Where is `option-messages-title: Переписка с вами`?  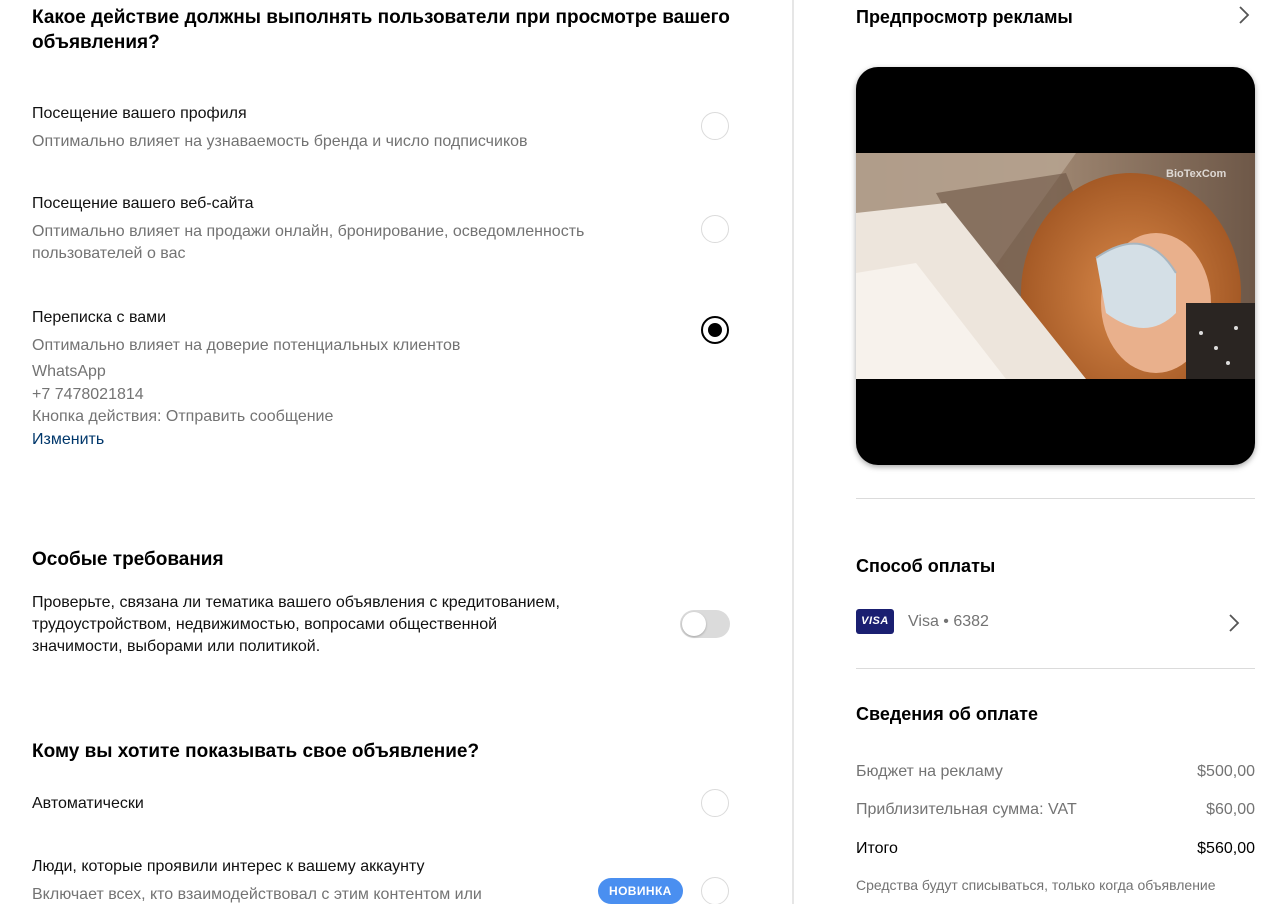 option-messages-title: Переписка с вами is located at coordinates (99, 317).